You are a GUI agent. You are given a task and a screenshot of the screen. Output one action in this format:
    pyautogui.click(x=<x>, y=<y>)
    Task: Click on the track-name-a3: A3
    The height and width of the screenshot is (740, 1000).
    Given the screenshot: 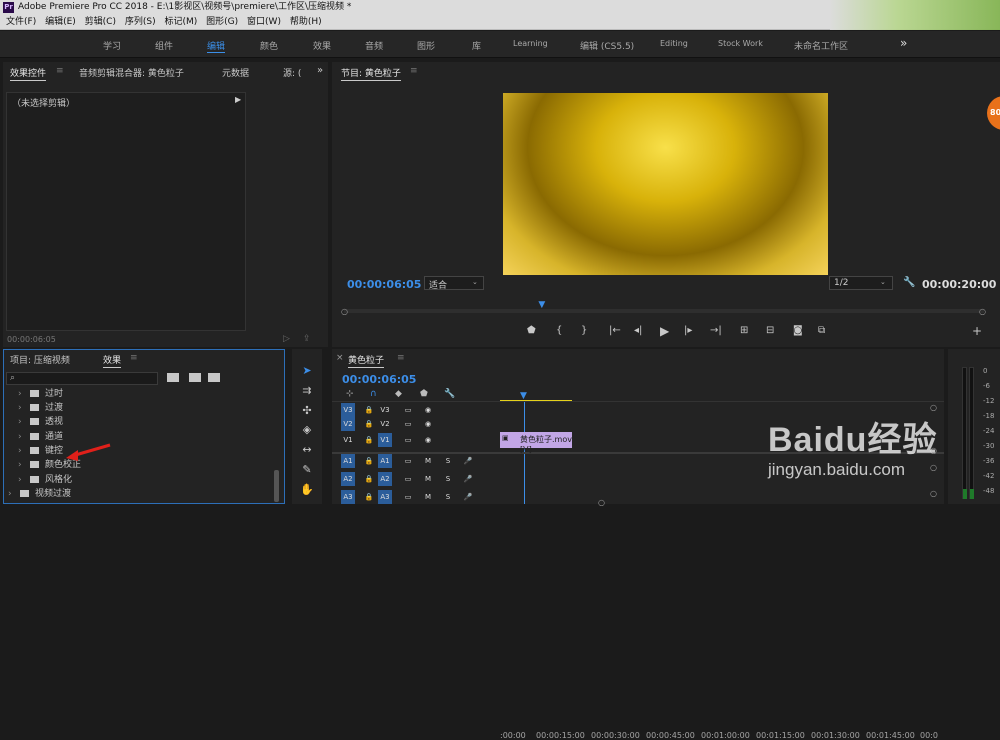 What is the action you would take?
    pyautogui.click(x=385, y=497)
    